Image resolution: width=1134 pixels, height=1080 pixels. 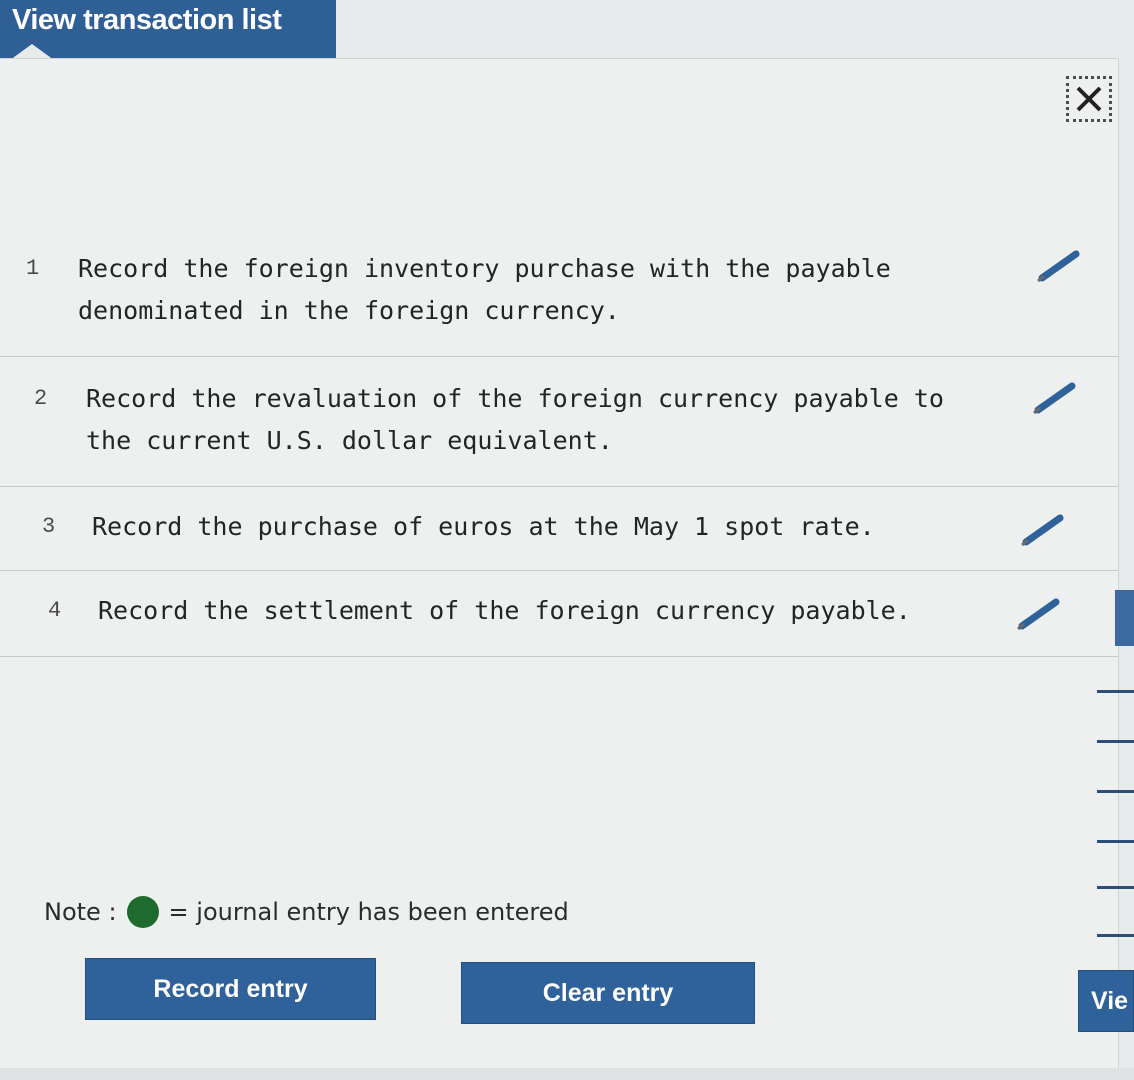 I want to click on note-suffix: = journal entry has been entered, so click(x=368, y=912).